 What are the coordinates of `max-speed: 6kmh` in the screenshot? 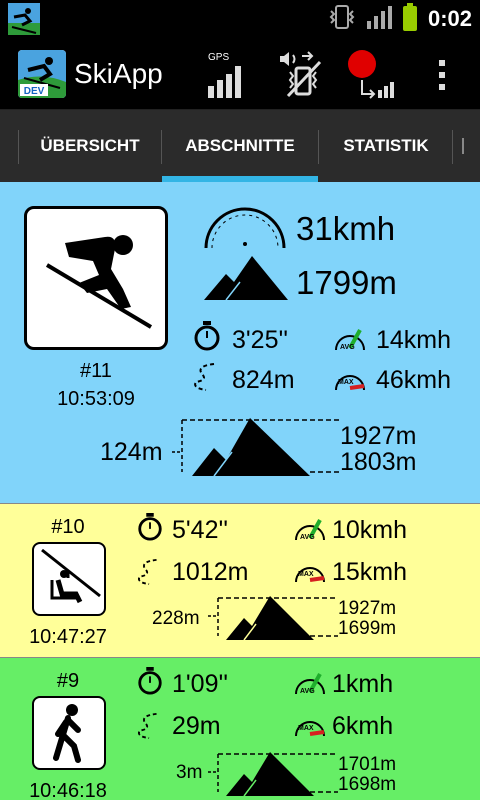 It's located at (363, 726).